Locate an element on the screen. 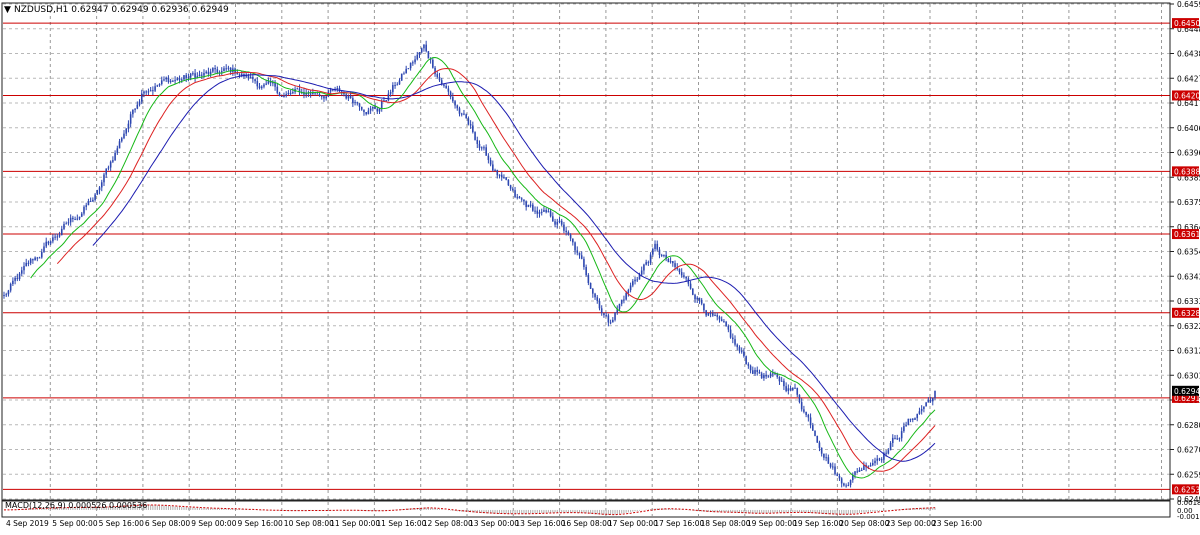 This screenshot has height=535, width=1200. y-tick-label: 0.64065 is located at coordinates (1188, 128).